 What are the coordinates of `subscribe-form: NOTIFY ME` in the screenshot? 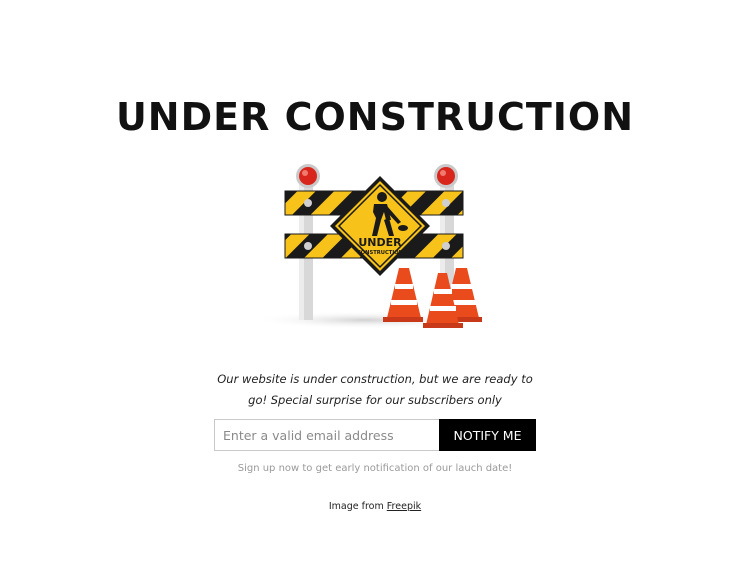 It's located at (375, 435).